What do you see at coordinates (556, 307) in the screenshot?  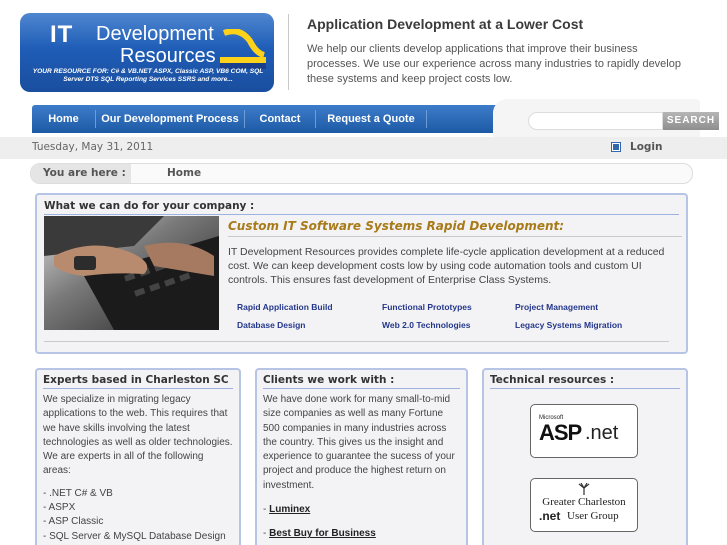 I see `service-project-management: Project Management` at bounding box center [556, 307].